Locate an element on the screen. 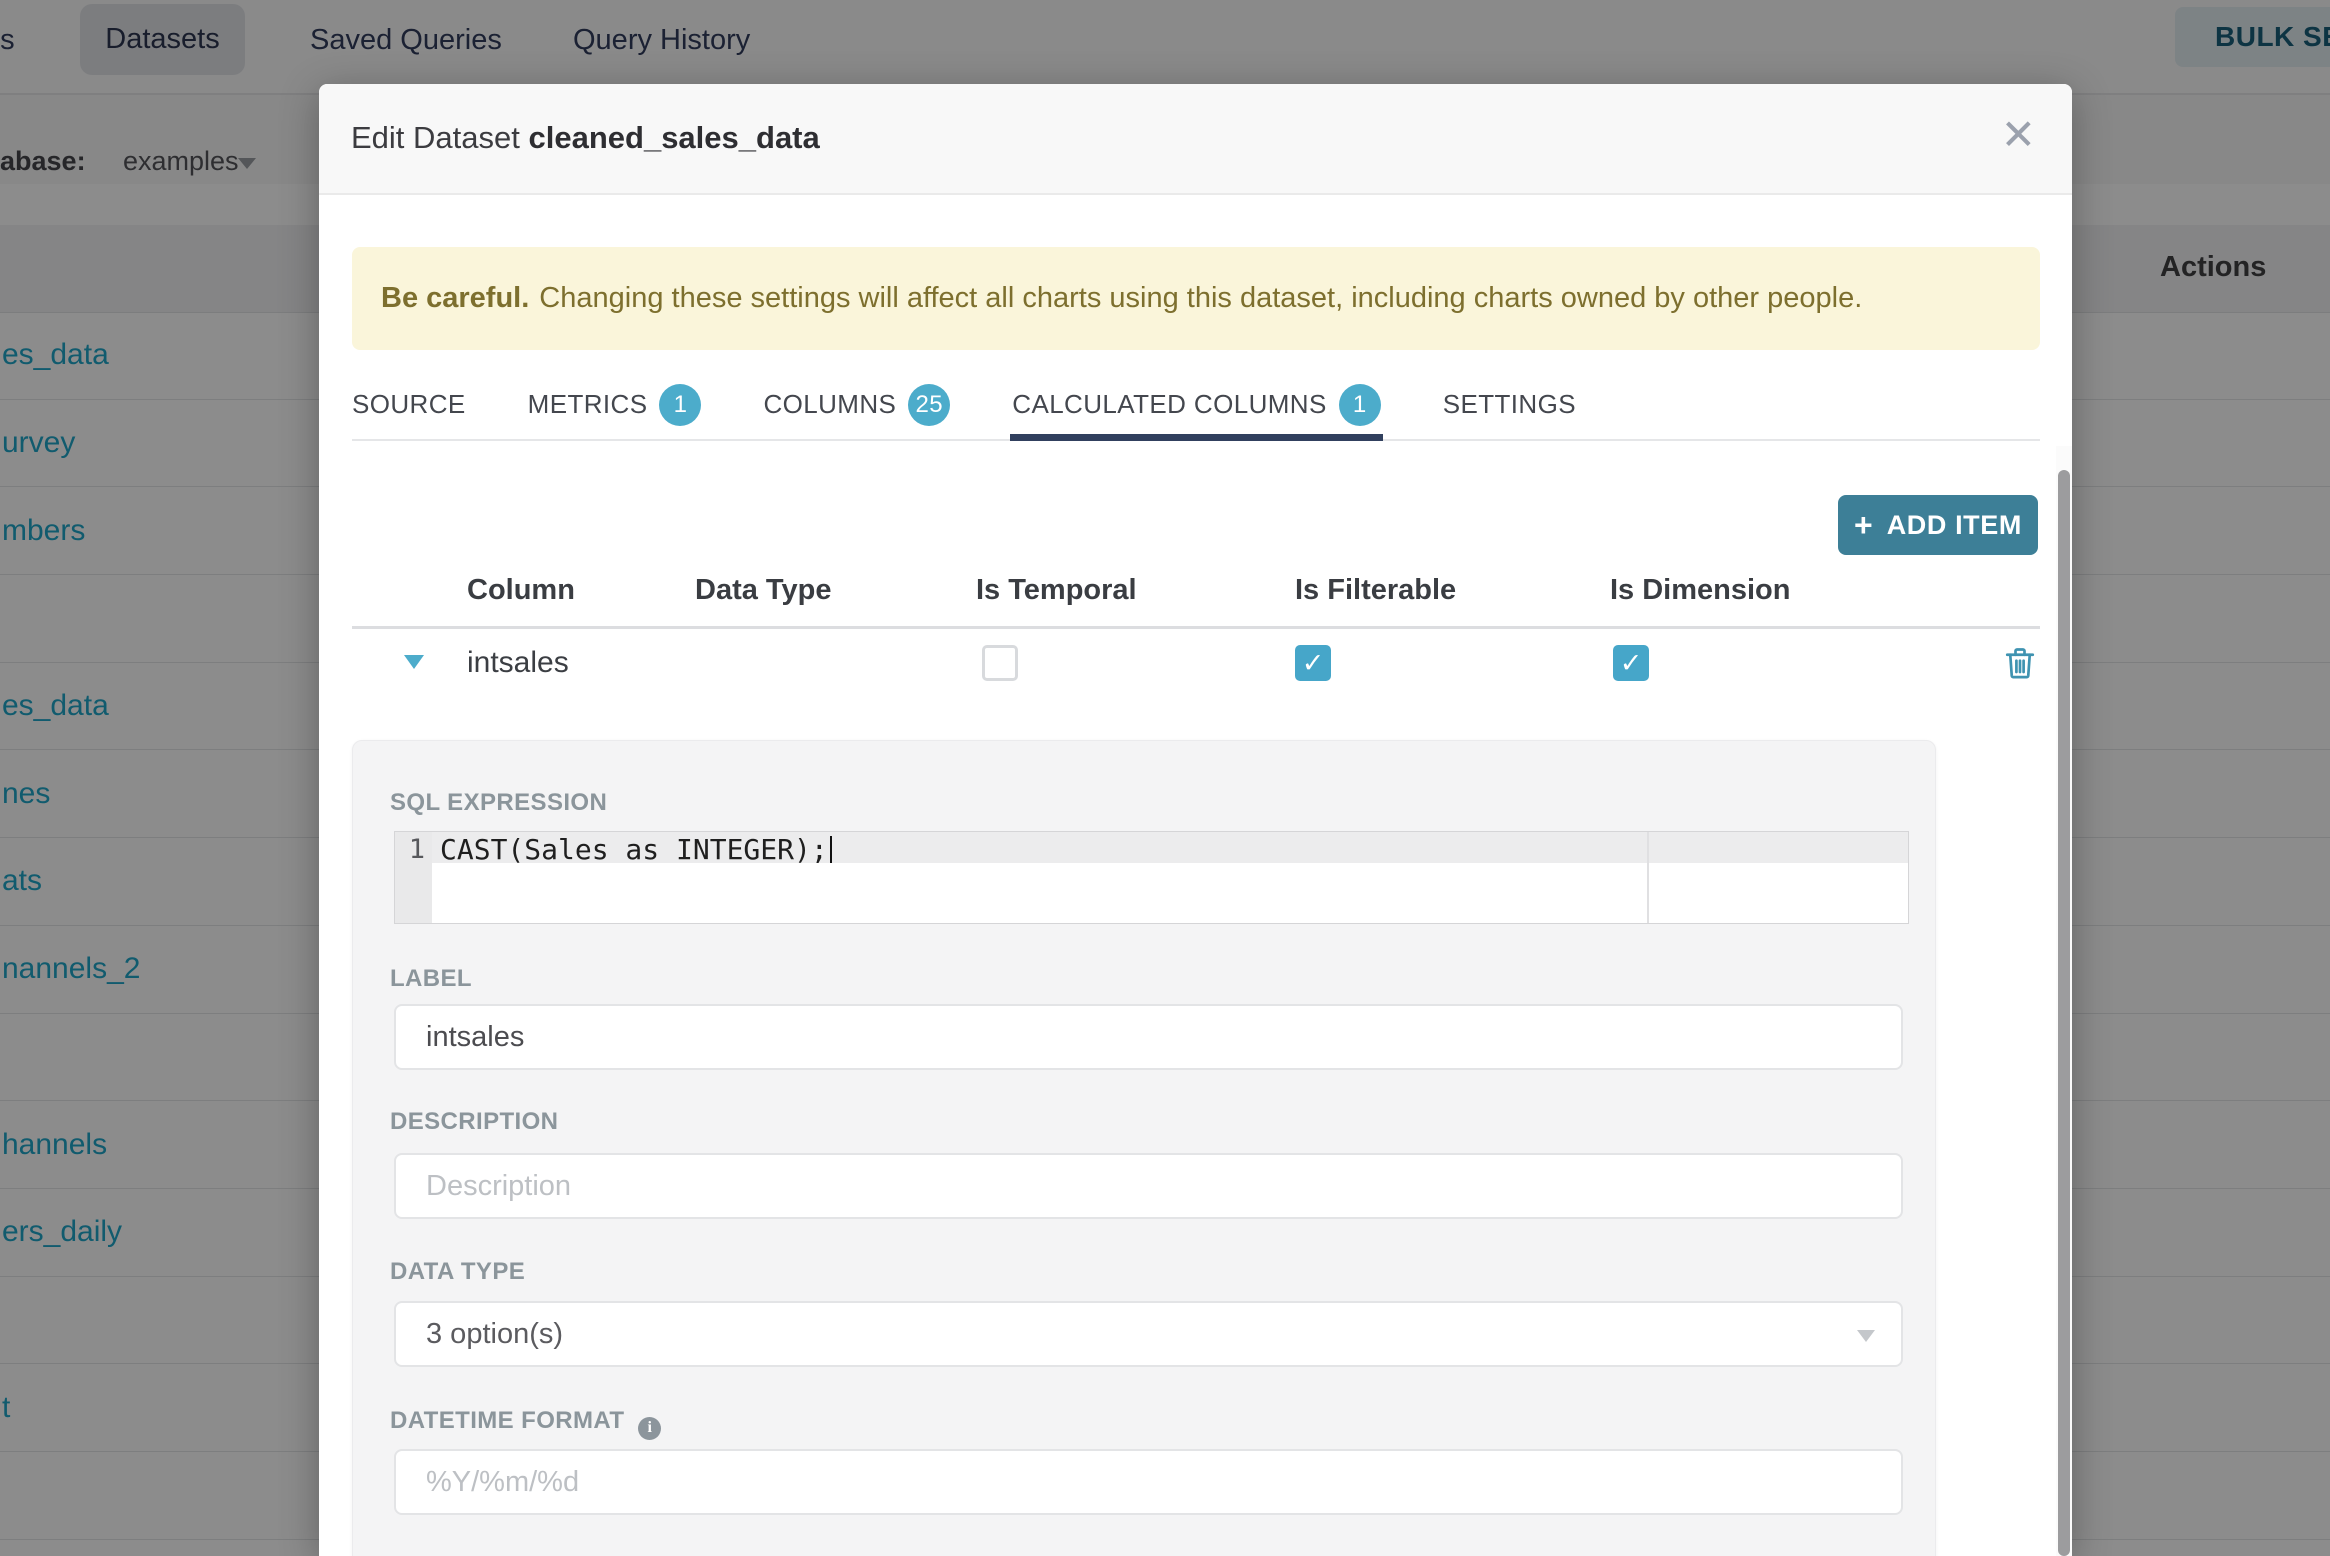  tab-settings: SETTINGS is located at coordinates (1509, 404).